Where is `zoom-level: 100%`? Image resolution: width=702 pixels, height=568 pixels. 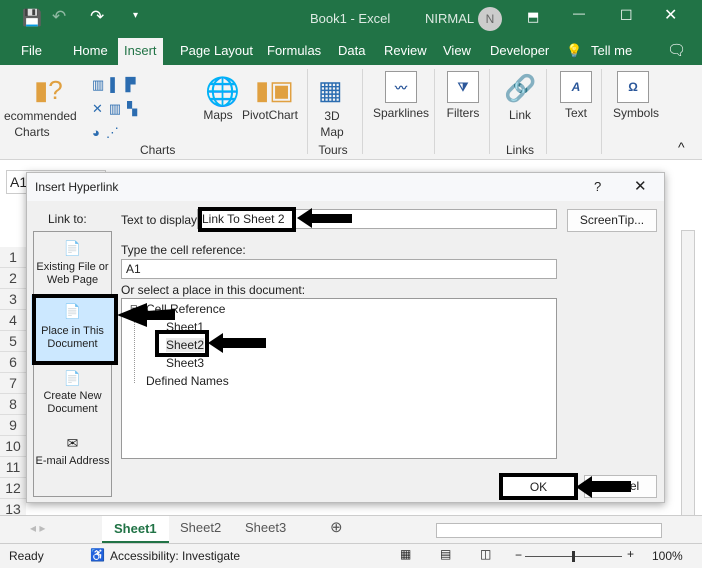
zoom-level: 100% is located at coordinates (667, 556).